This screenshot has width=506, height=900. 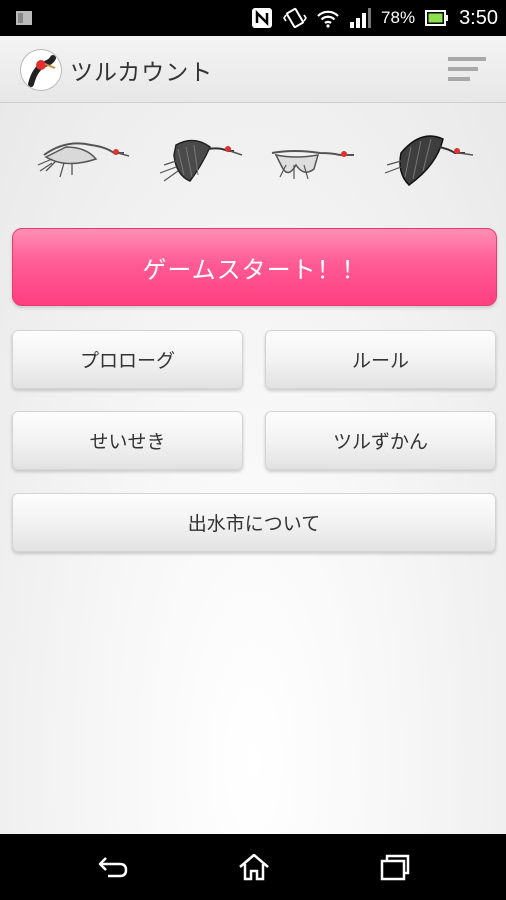 What do you see at coordinates (41, 70) in the screenshot?
I see `app-logo-icon` at bounding box center [41, 70].